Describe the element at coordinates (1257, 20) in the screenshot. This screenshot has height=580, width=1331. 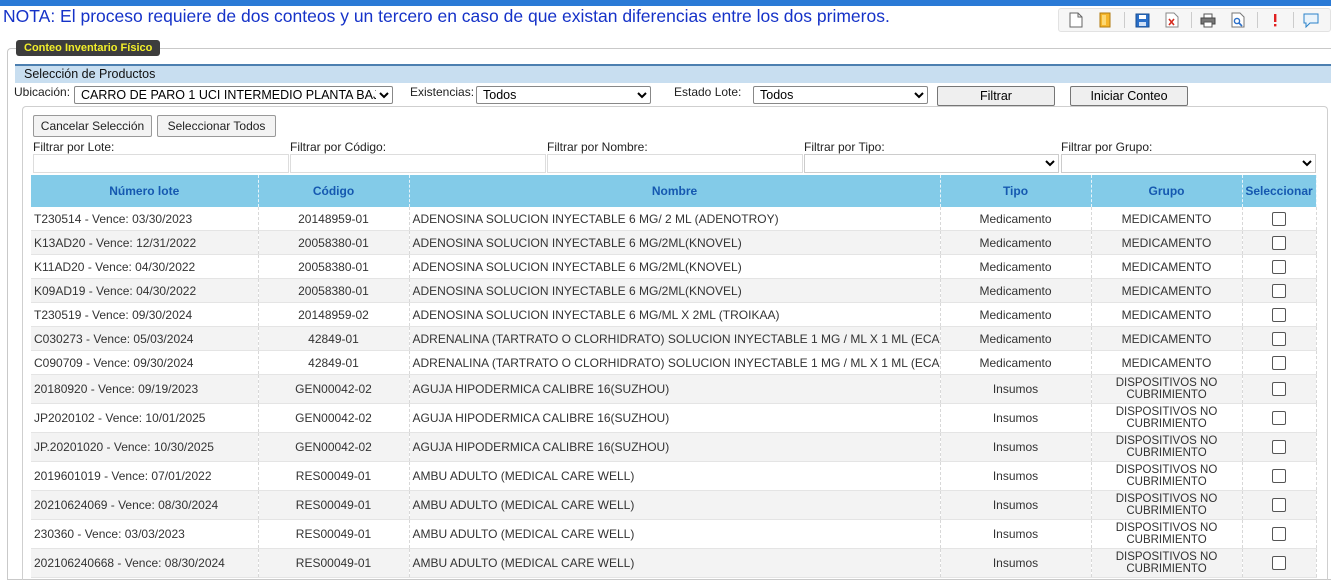
I see `toolbar-separator` at that location.